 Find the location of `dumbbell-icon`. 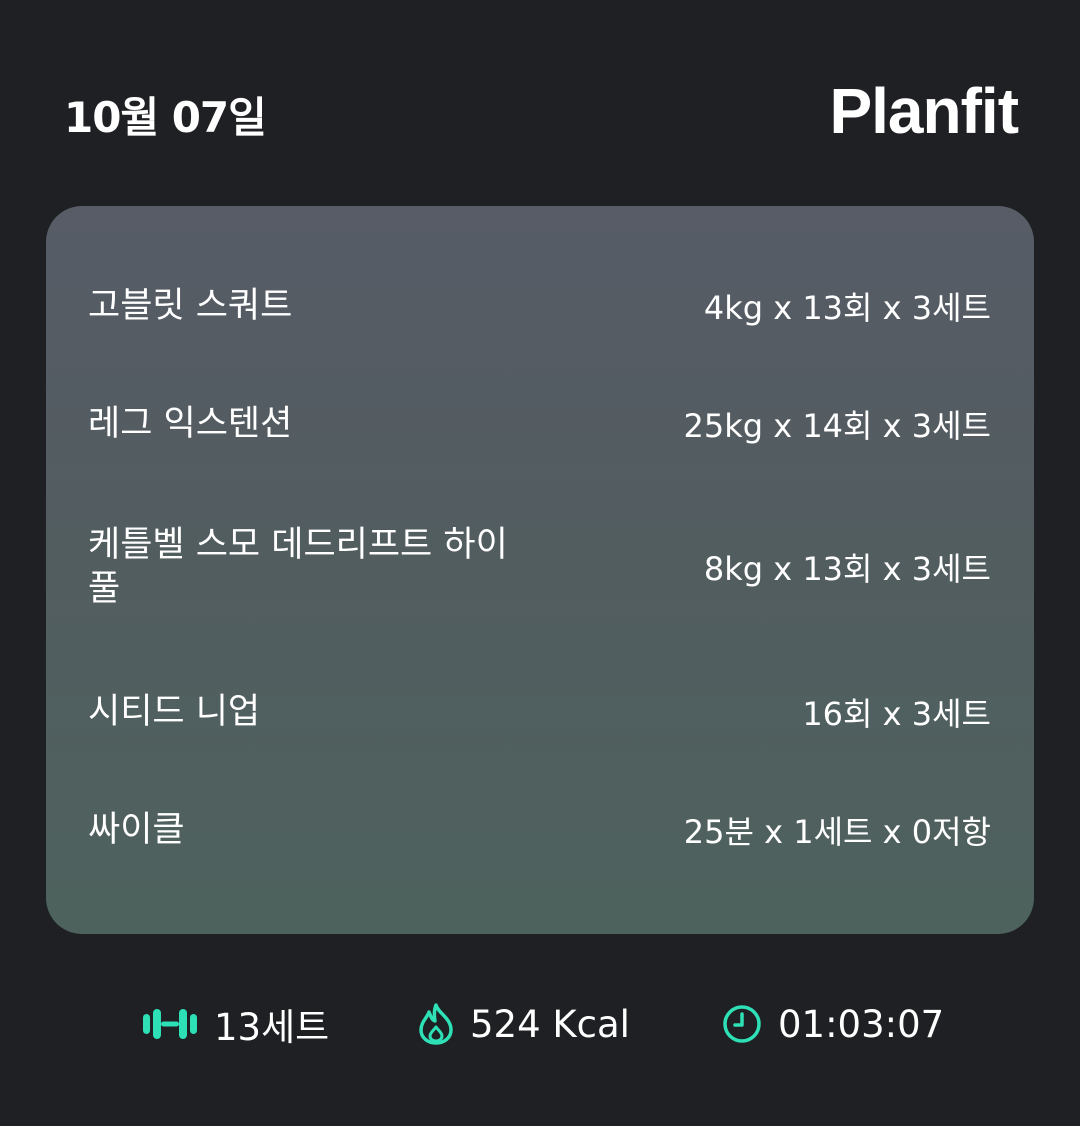

dumbbell-icon is located at coordinates (170, 1024).